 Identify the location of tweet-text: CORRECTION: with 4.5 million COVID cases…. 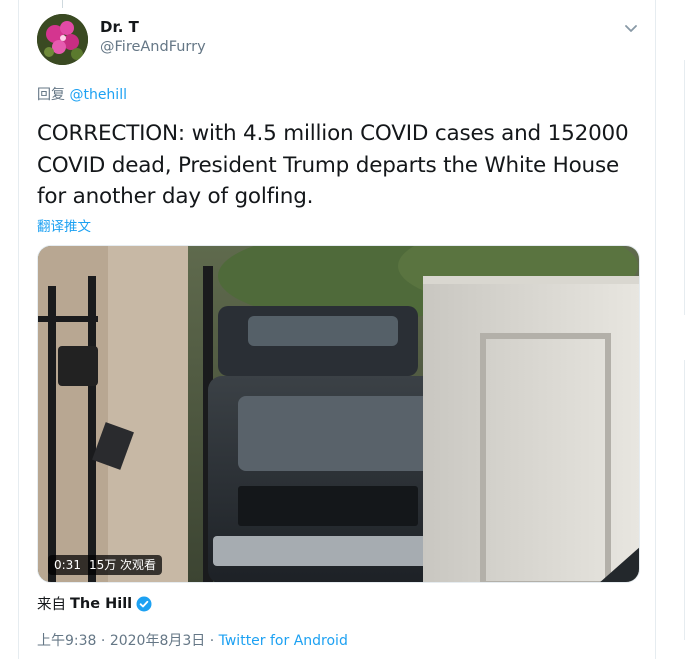
(333, 165).